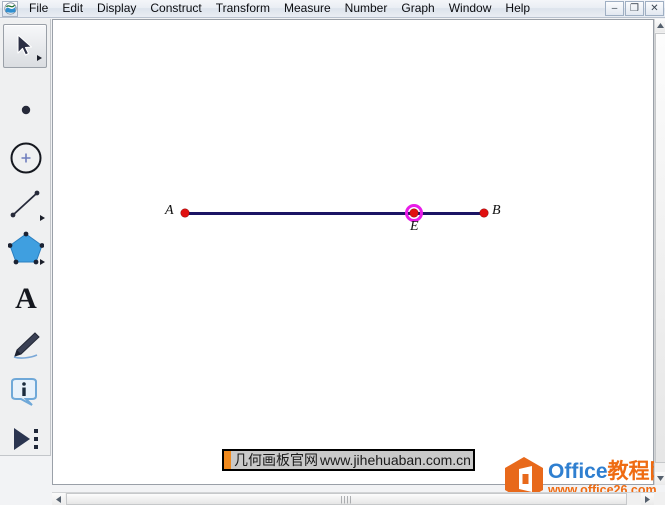  I want to click on menu-graph: Graph, so click(417, 8).